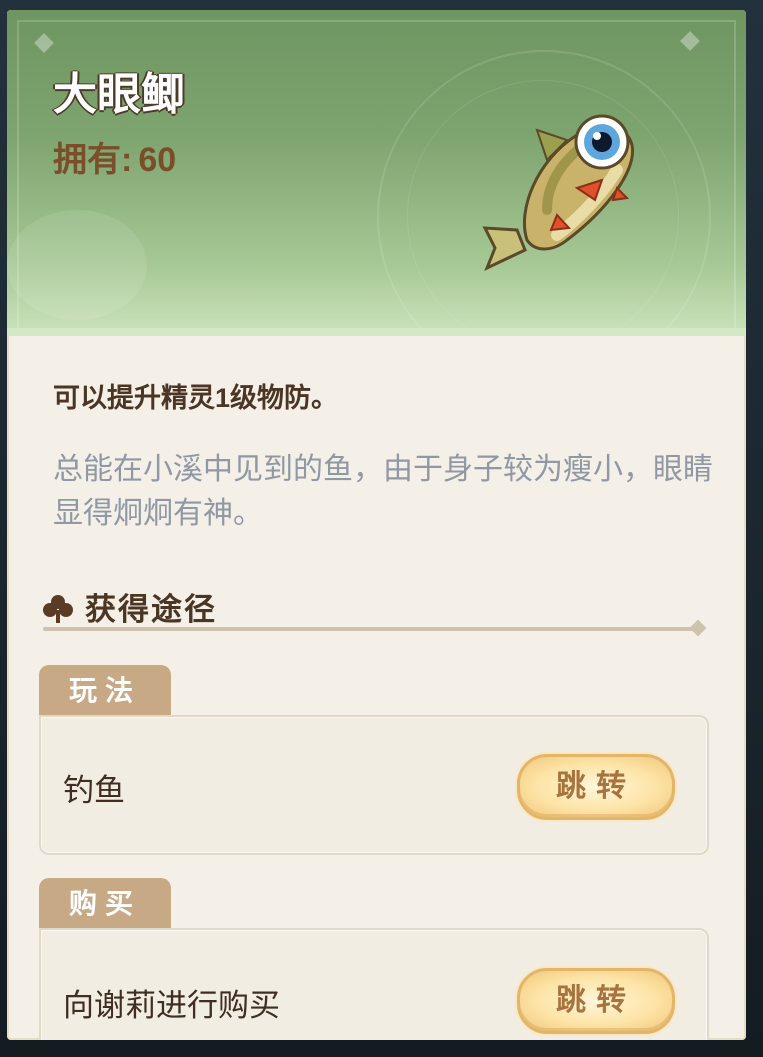 This screenshot has width=763, height=1057. Describe the element at coordinates (77, 265) in the screenshot. I see `heart-ornament` at that location.